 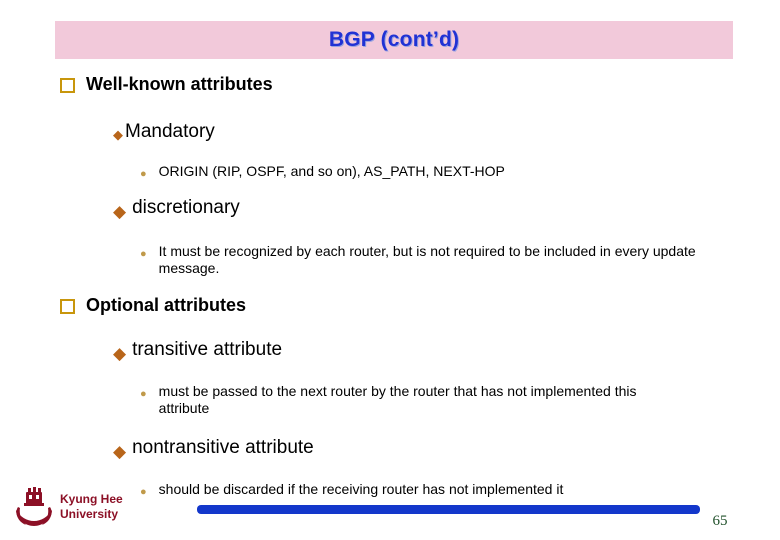 I want to click on subitem-transitive-attribute: ◆ transitive attribute, so click(x=197, y=350).